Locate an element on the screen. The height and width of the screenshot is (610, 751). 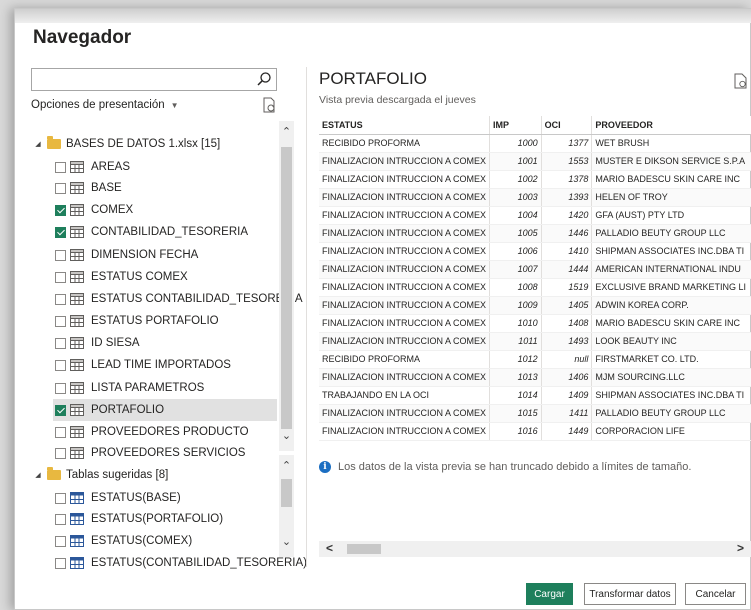
tree-group: ◢ BASES DE DATOS 1.xlsx [15] is located at coordinates (126, 144).